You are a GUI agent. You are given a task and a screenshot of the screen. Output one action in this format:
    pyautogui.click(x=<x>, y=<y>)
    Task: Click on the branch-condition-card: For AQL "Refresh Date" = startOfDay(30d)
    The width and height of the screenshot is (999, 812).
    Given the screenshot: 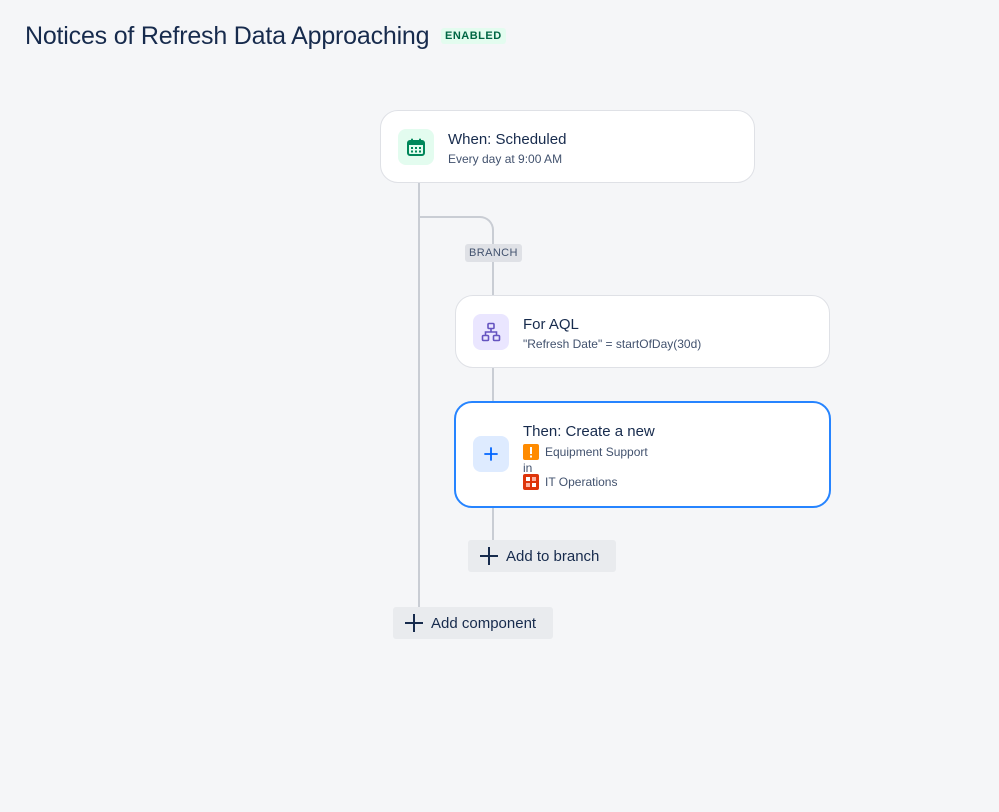 What is the action you would take?
    pyautogui.click(x=642, y=331)
    